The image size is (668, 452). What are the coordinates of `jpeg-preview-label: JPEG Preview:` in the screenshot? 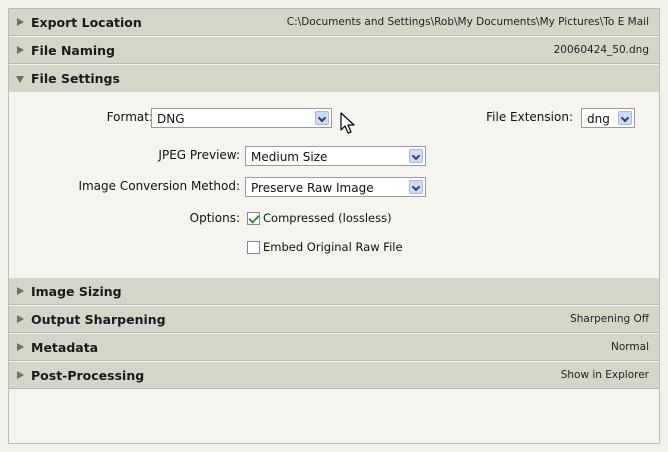 It's located at (199, 155).